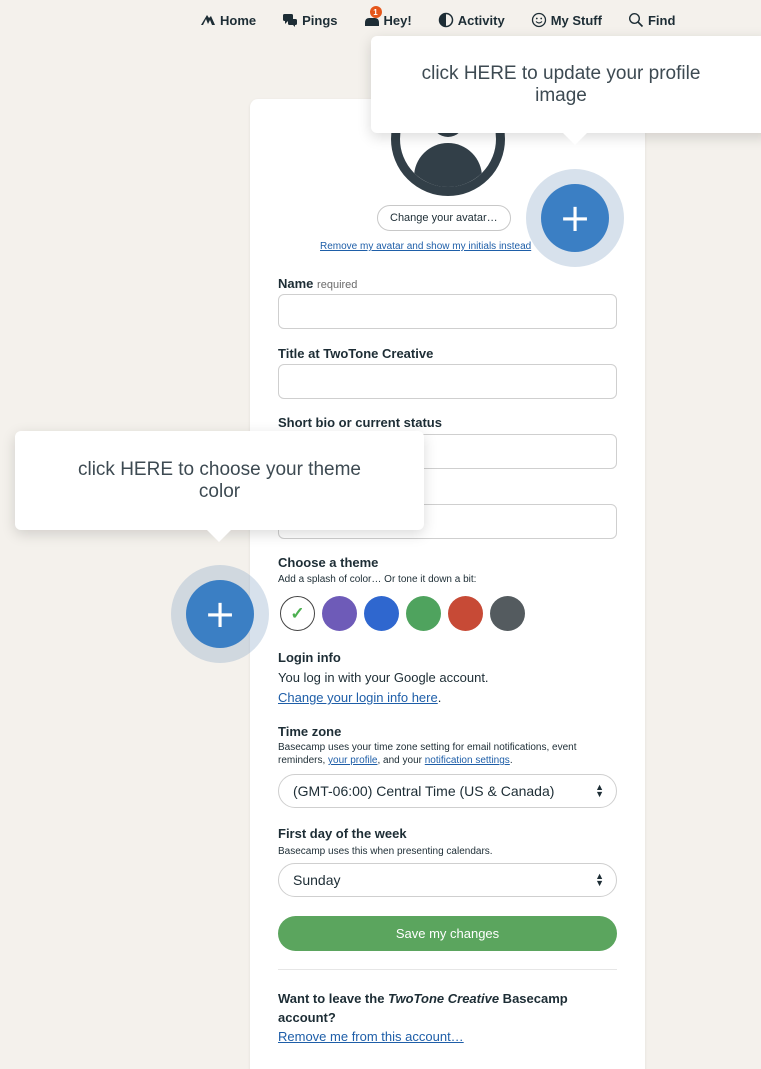 Image resolution: width=761 pixels, height=1069 pixels. What do you see at coordinates (447, 969) in the screenshot?
I see `divider` at bounding box center [447, 969].